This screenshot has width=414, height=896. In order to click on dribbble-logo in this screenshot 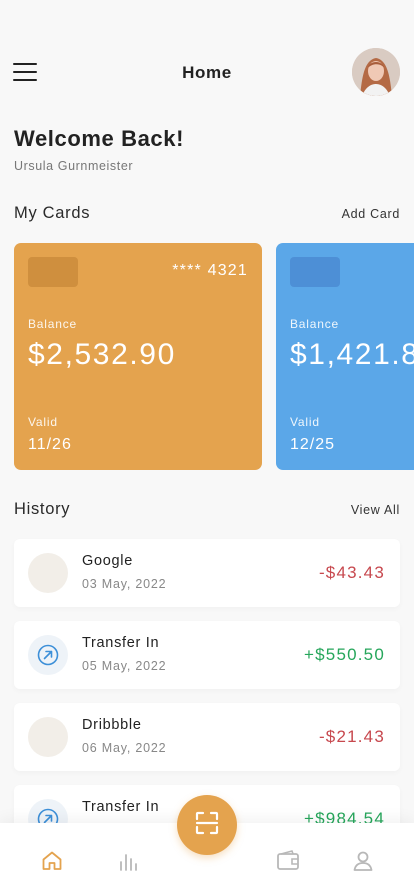, I will do `click(48, 737)`.